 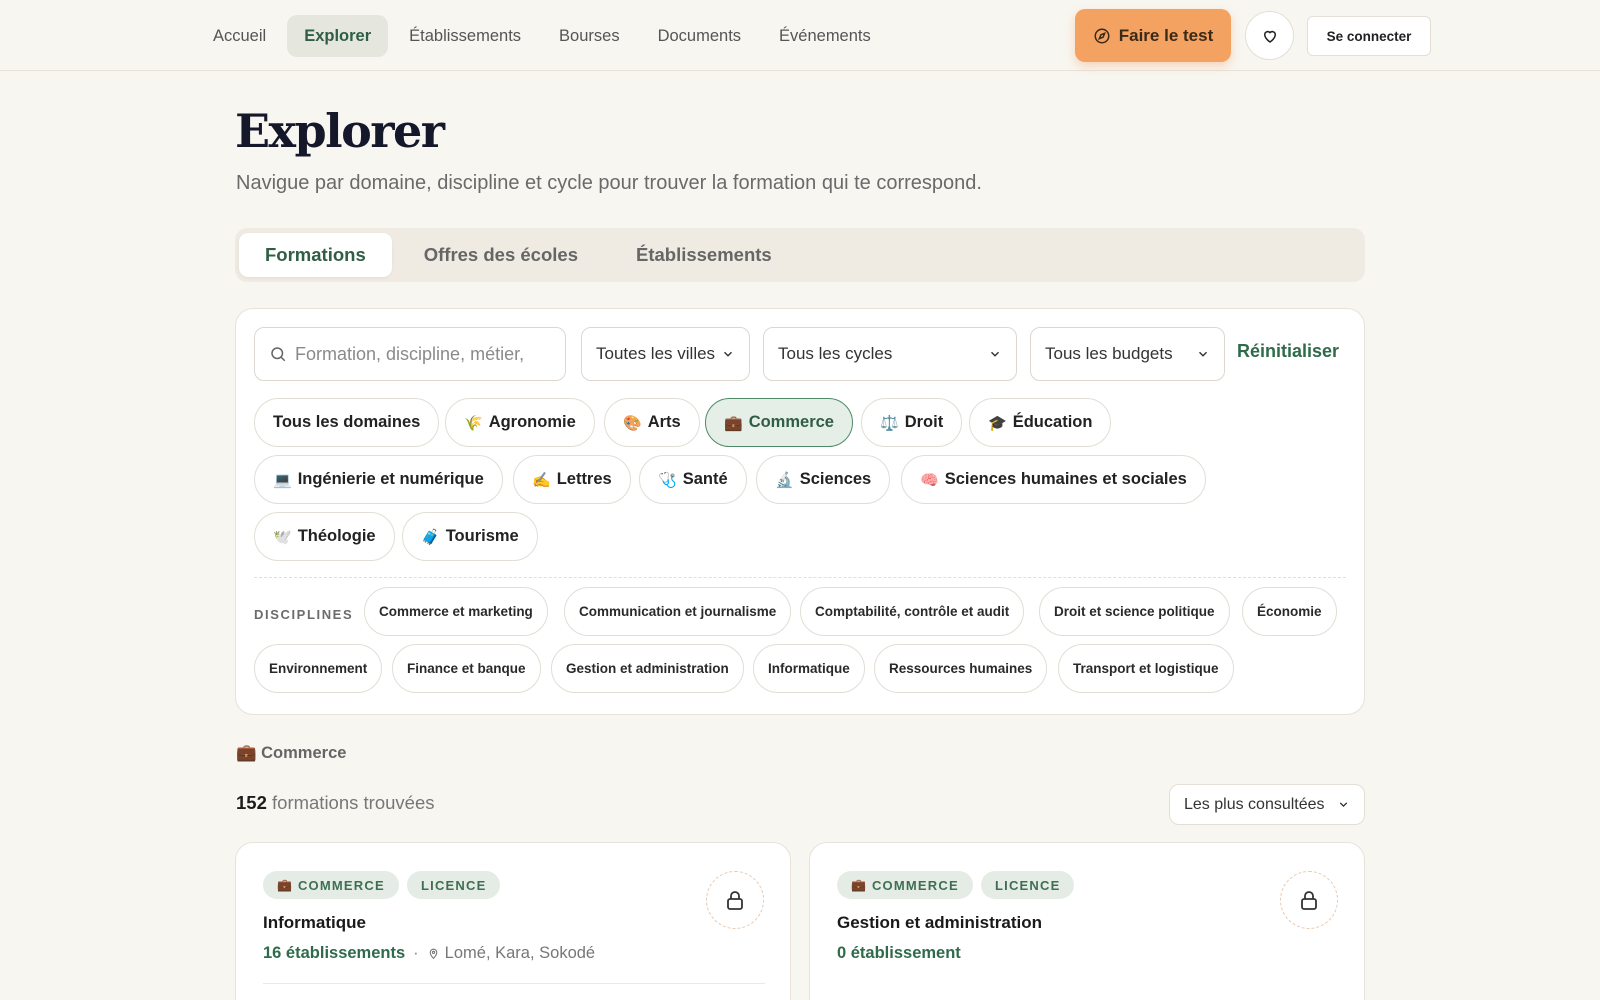 What do you see at coordinates (465, 36) in the screenshot?
I see `nav-etablissements: Établissements` at bounding box center [465, 36].